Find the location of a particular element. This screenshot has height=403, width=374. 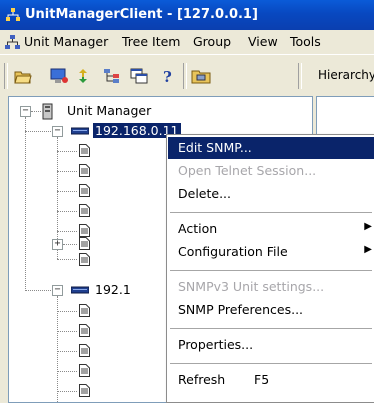

folder-network-icon is located at coordinates (201, 77).